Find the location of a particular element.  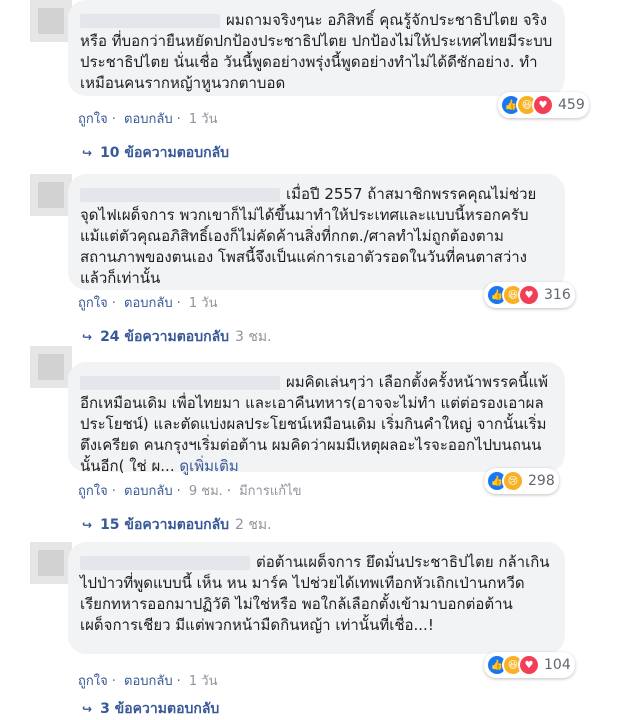

view-replies-link: ↪ 15 ข้อความตอบกลับ 2 ชม. is located at coordinates (177, 525).